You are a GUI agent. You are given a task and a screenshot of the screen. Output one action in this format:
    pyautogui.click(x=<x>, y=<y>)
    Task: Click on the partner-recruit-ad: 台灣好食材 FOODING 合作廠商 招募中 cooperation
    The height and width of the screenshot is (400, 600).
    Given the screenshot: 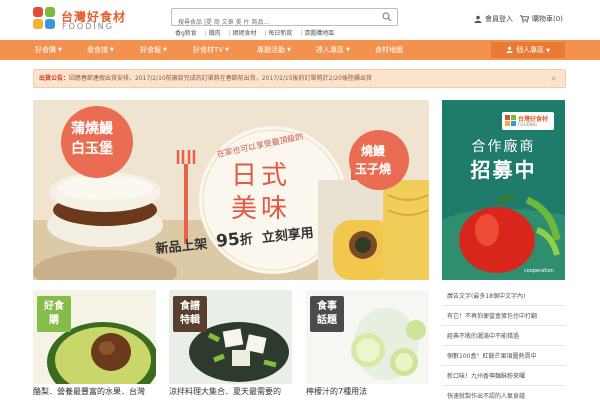 What is the action you would take?
    pyautogui.click(x=503, y=190)
    